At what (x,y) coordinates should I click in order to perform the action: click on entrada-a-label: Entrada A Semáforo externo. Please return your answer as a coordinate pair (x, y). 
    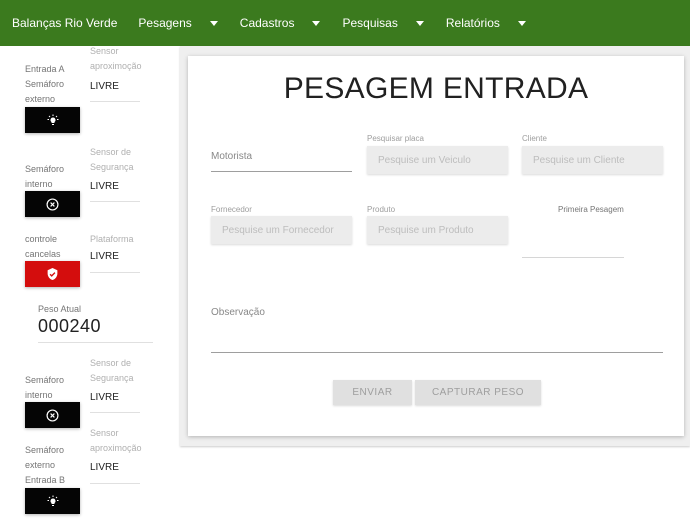
    Looking at the image, I should click on (45, 84).